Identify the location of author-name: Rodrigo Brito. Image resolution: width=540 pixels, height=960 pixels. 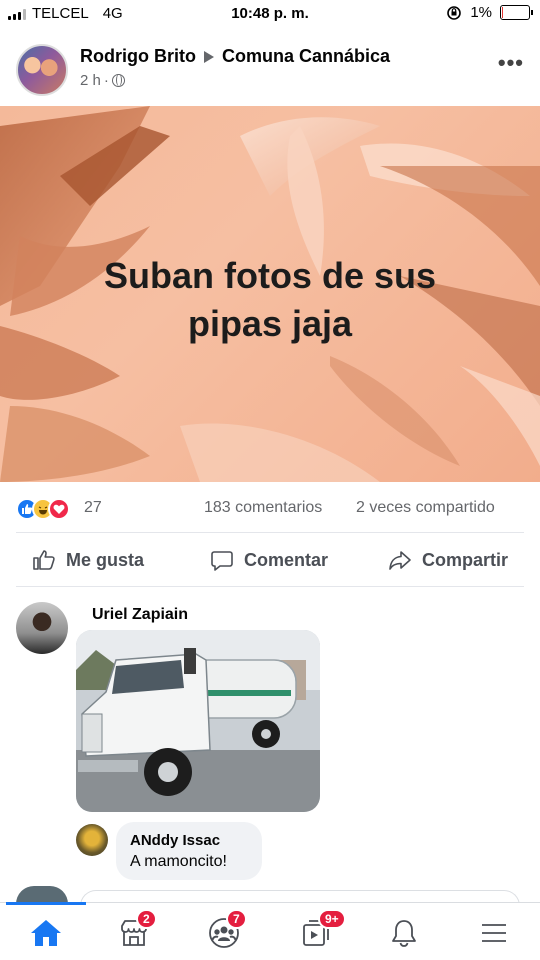
(138, 56).